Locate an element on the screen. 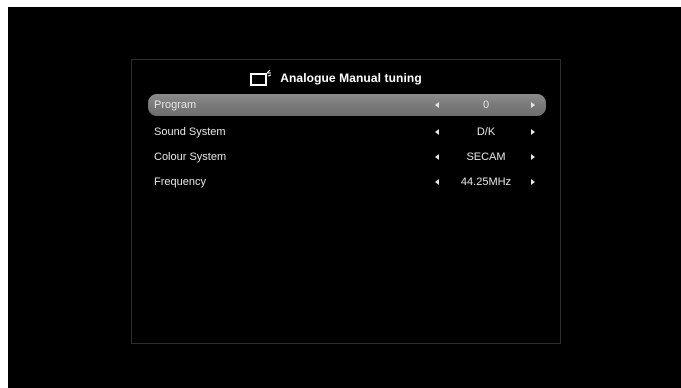 The width and height of the screenshot is (681, 388). panel-header: Analogue Manual tuning is located at coordinates (346, 78).